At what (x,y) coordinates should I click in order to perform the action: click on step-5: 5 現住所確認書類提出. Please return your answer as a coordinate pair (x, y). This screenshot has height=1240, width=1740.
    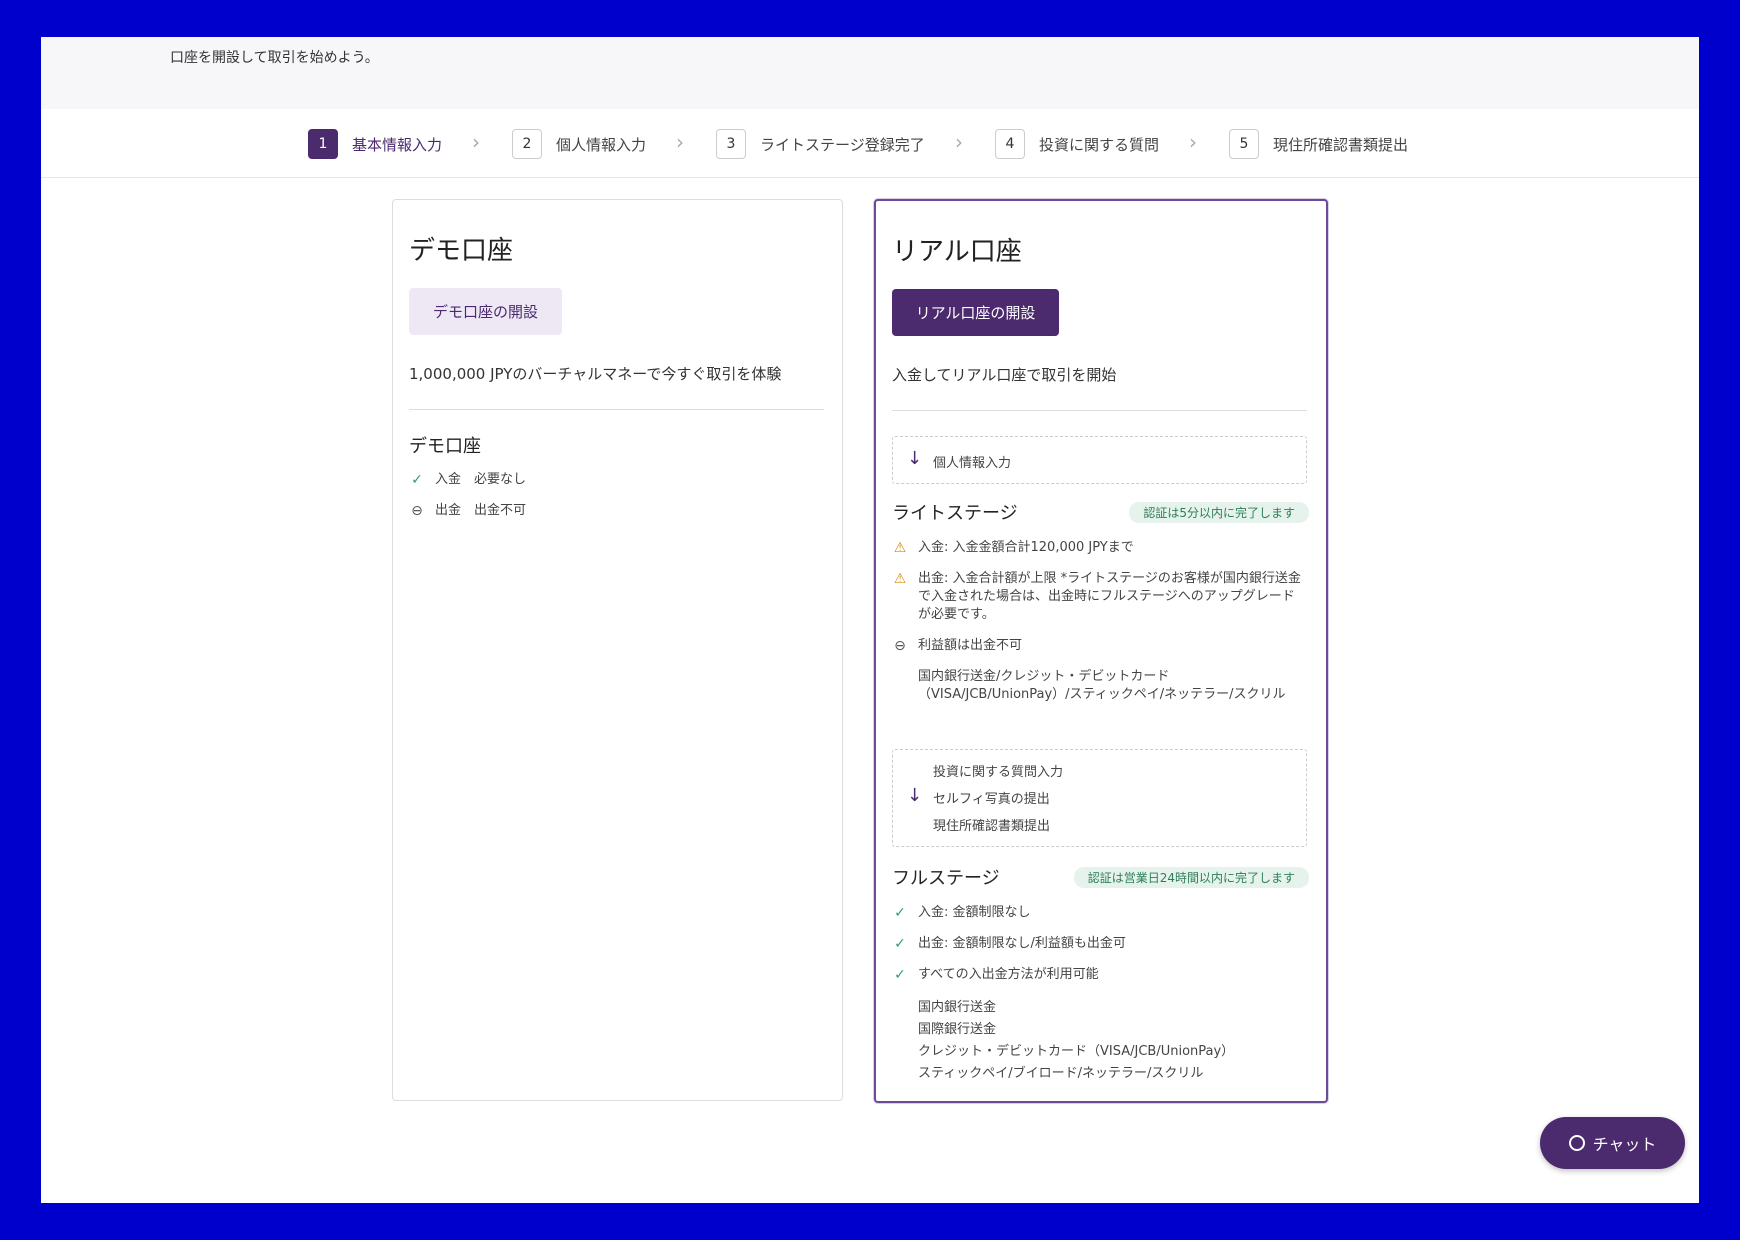
    Looking at the image, I should click on (1318, 144).